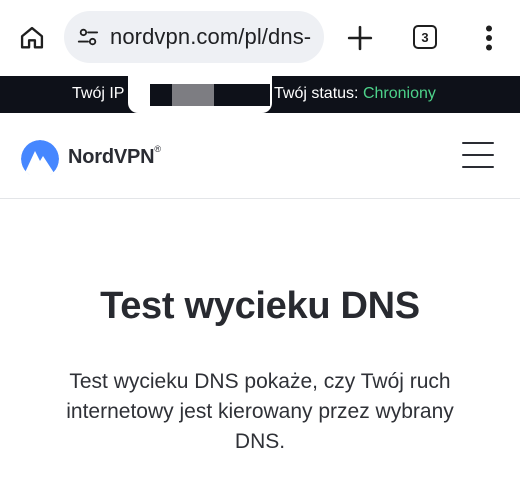  I want to click on status-text: Twój status: Chroniony, so click(355, 94).